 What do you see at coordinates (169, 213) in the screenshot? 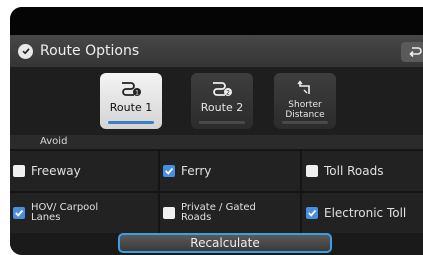
I see `private-gated-checkbox` at bounding box center [169, 213].